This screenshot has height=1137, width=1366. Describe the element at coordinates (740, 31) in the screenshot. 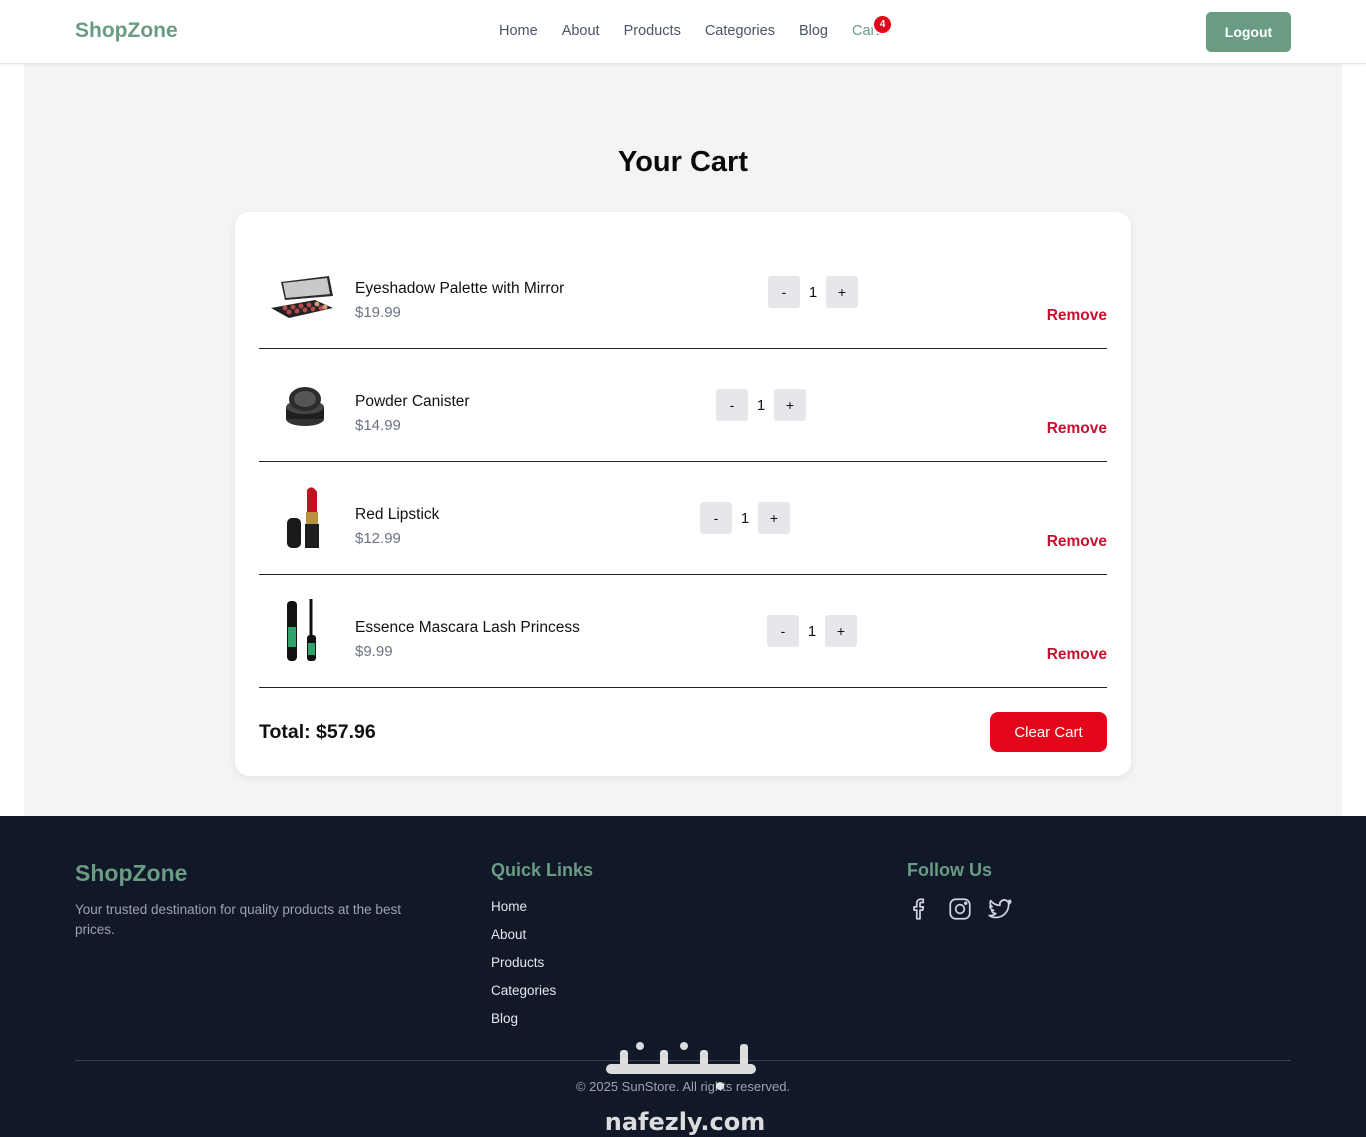

I see `nav-categories: Categories` at that location.